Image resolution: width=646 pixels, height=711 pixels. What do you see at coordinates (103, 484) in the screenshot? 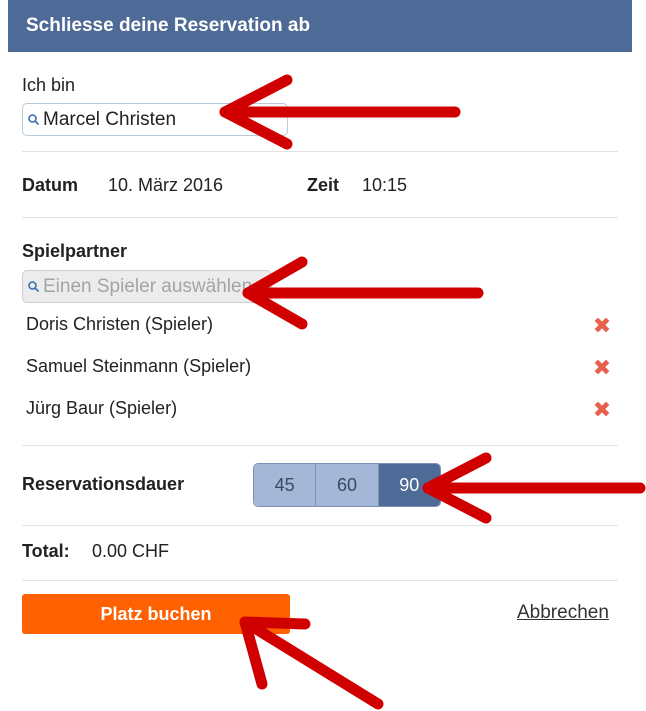
I see `duration-label: Reservationsdauer` at bounding box center [103, 484].